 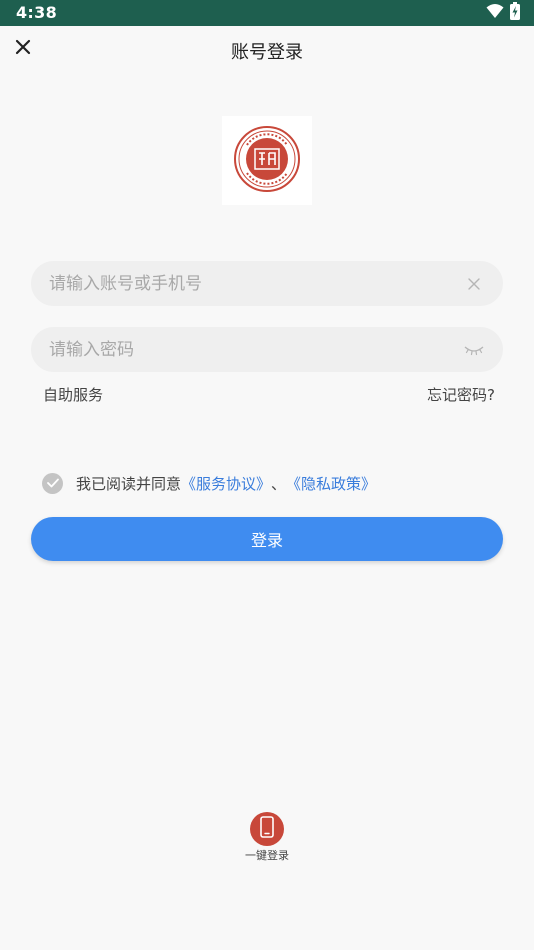 I want to click on agreement-text: 我已阅读并同意, so click(x=129, y=483).